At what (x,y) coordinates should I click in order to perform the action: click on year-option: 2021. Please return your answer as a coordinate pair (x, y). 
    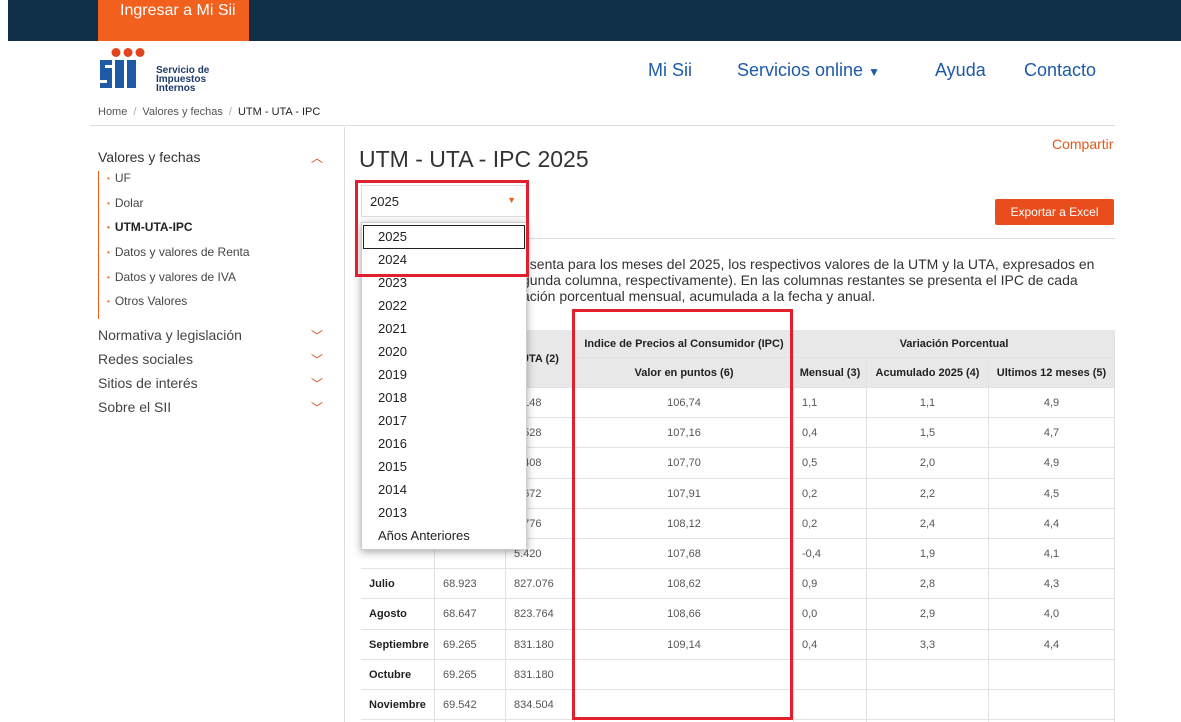
    Looking at the image, I should click on (444, 329).